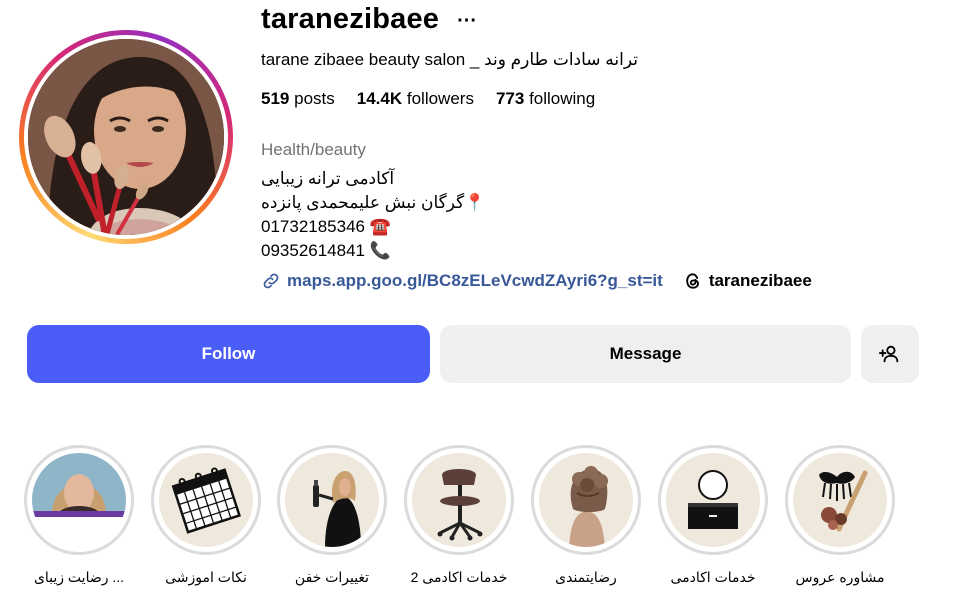 The width and height of the screenshot is (960, 591). Describe the element at coordinates (459, 577) in the screenshot. I see `highlight-label: خدمات اکادمی 2` at that location.